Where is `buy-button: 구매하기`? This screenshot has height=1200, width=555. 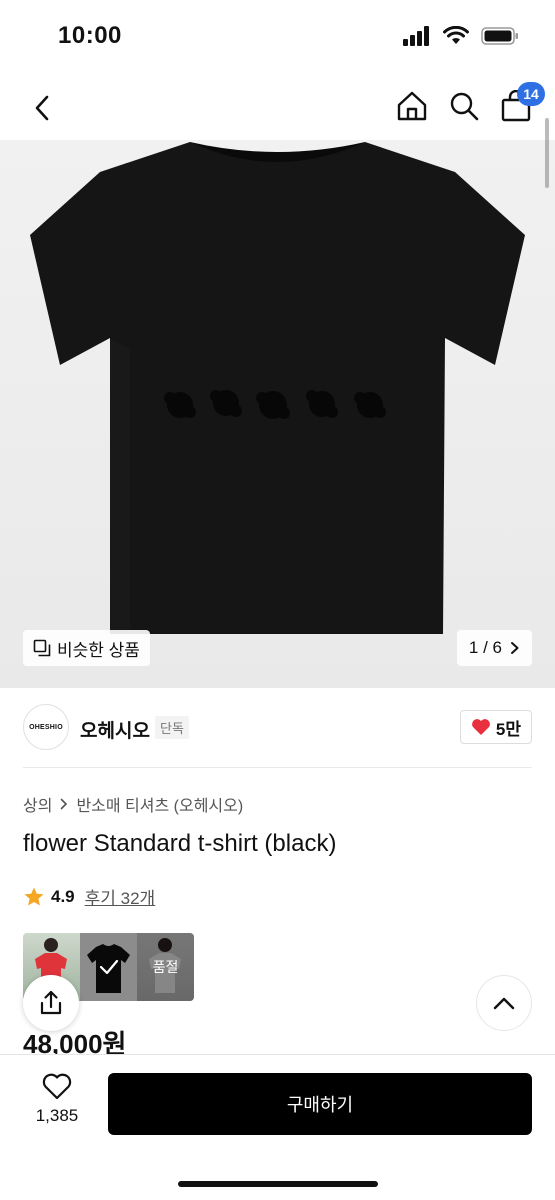
buy-button: 구매하기 is located at coordinates (320, 1104).